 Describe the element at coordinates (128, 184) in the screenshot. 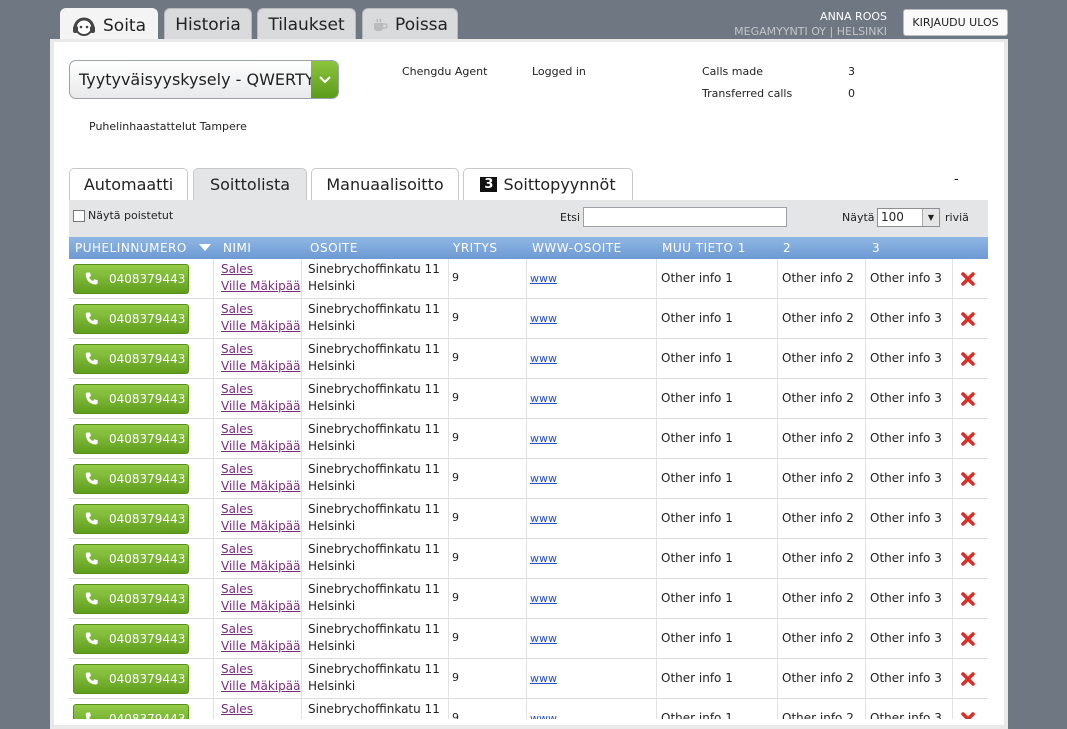

I see `tab-automaatti: Automaatti` at that location.